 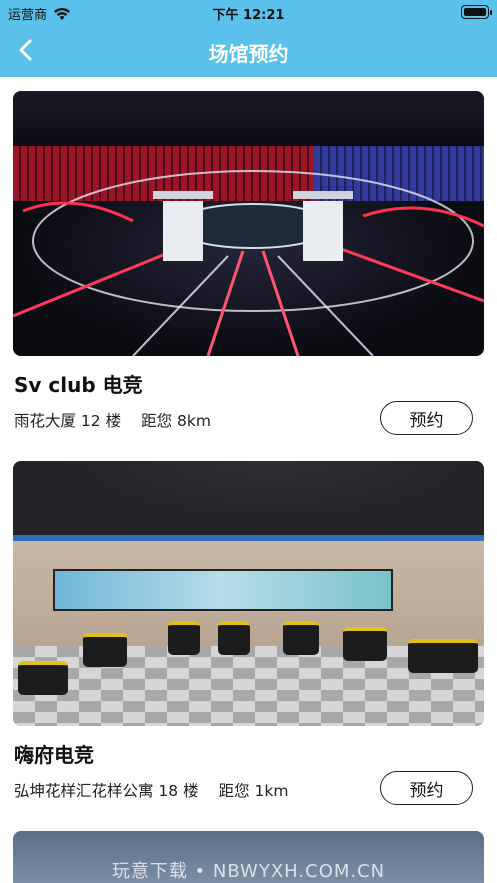 What do you see at coordinates (248, 15) in the screenshot?
I see `clock: 下午 12:21` at bounding box center [248, 15].